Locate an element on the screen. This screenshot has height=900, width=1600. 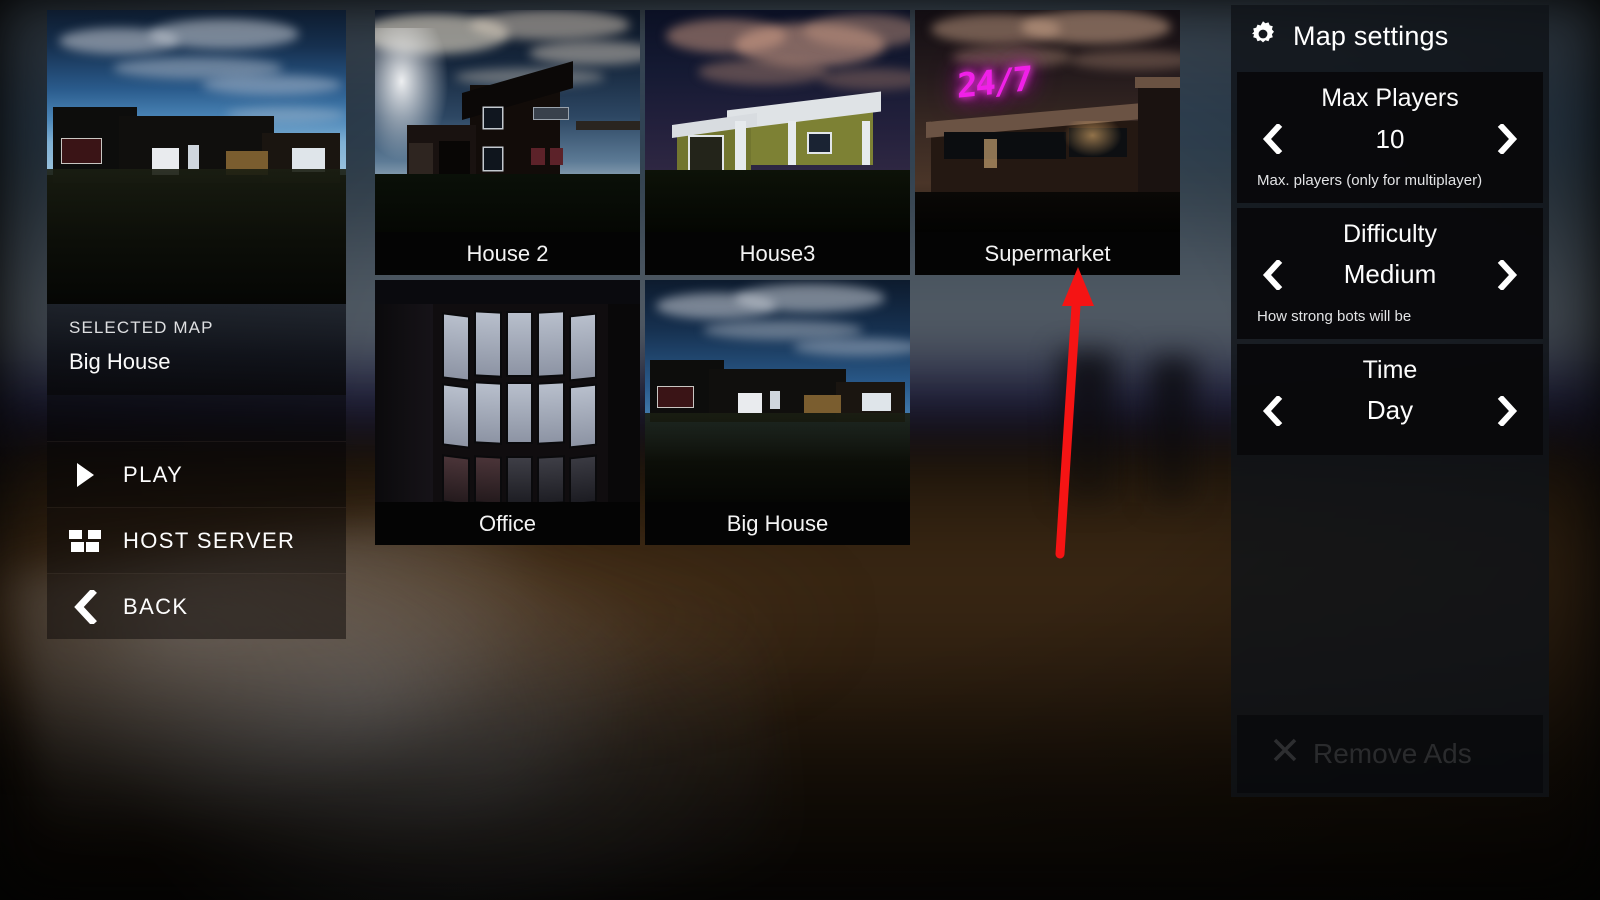
play-button-label: PLAY is located at coordinates (153, 474).